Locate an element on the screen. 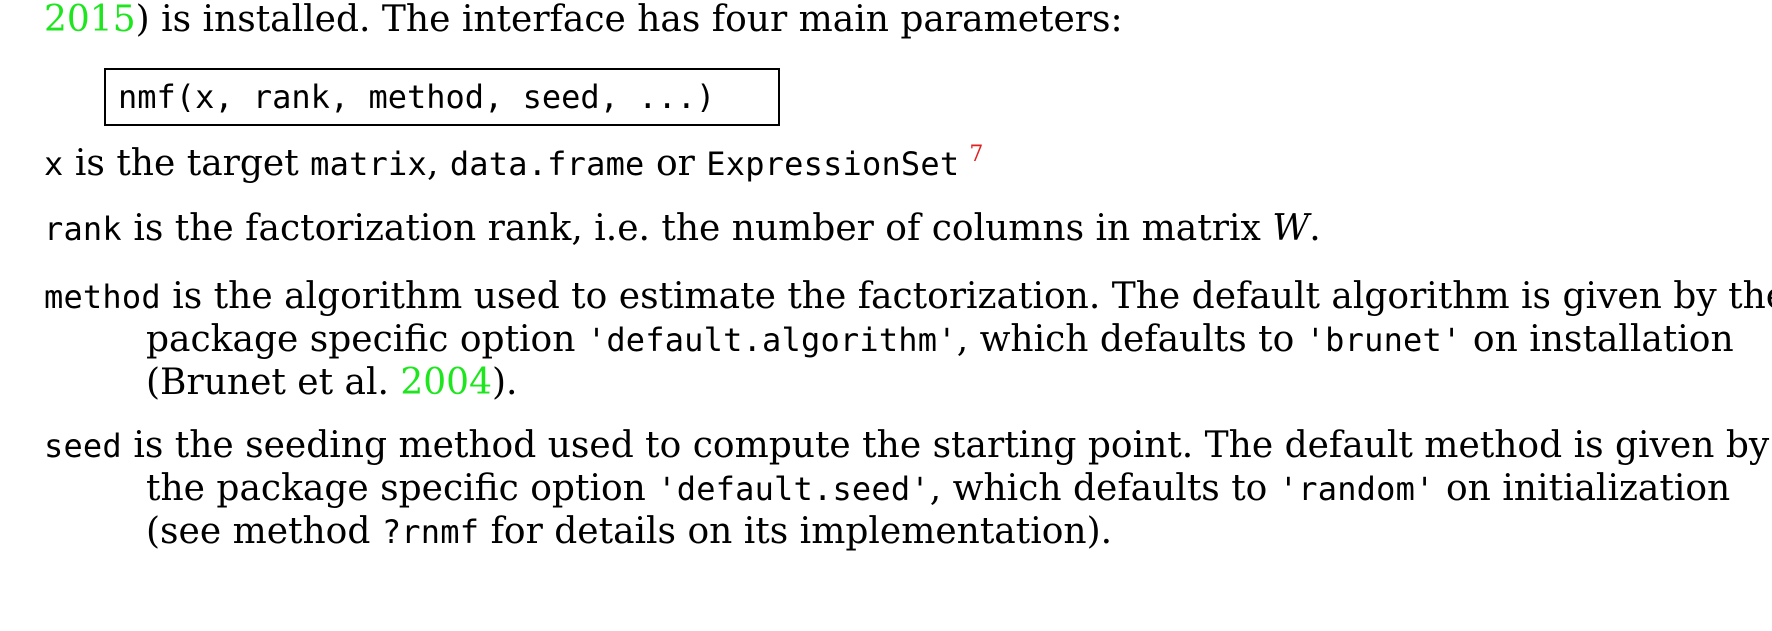 The height and width of the screenshot is (631, 1772). type-matrix: matrix is located at coordinates (368, 164).